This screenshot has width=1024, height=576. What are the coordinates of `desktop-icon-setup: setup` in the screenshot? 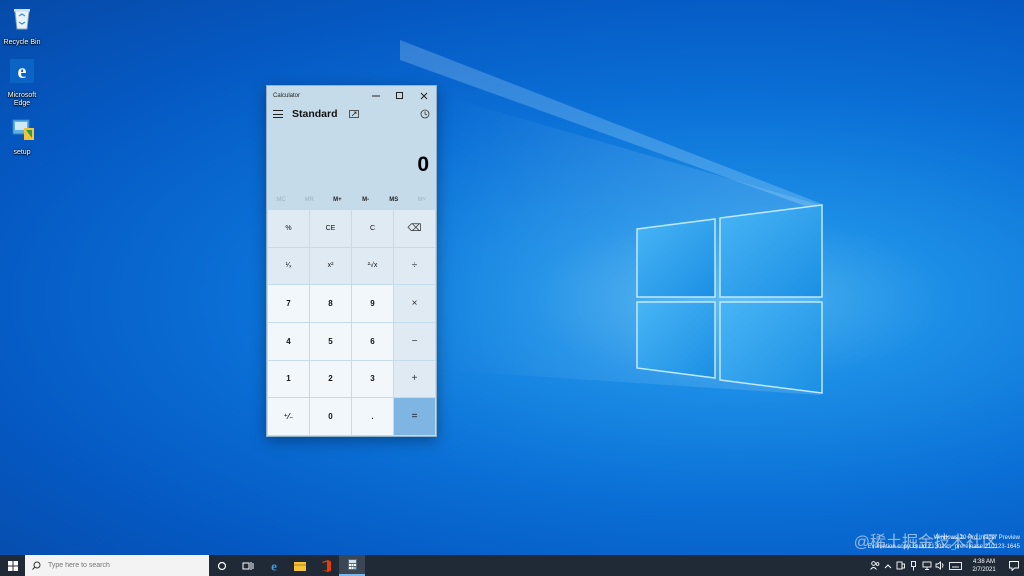 It's located at (22, 135).